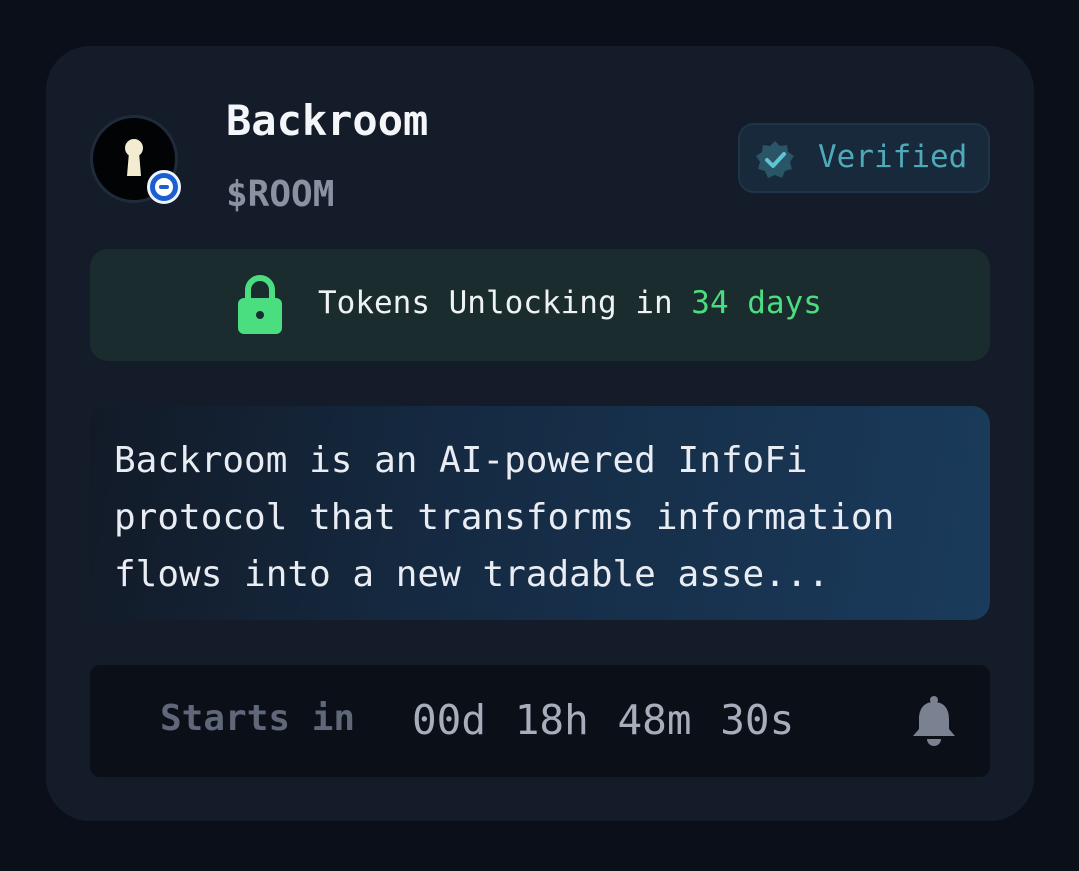 Image resolution: width=1079 pixels, height=871 pixels. I want to click on keyhole-icon, so click(134, 157).